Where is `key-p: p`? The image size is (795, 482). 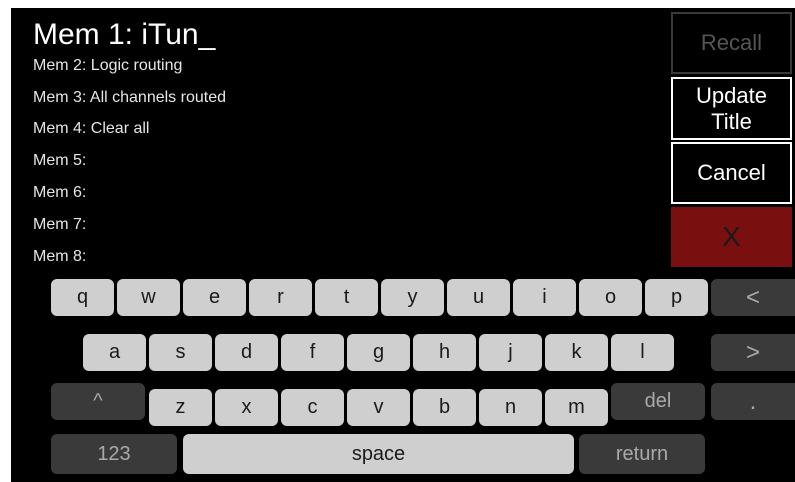 key-p: p is located at coordinates (676, 297).